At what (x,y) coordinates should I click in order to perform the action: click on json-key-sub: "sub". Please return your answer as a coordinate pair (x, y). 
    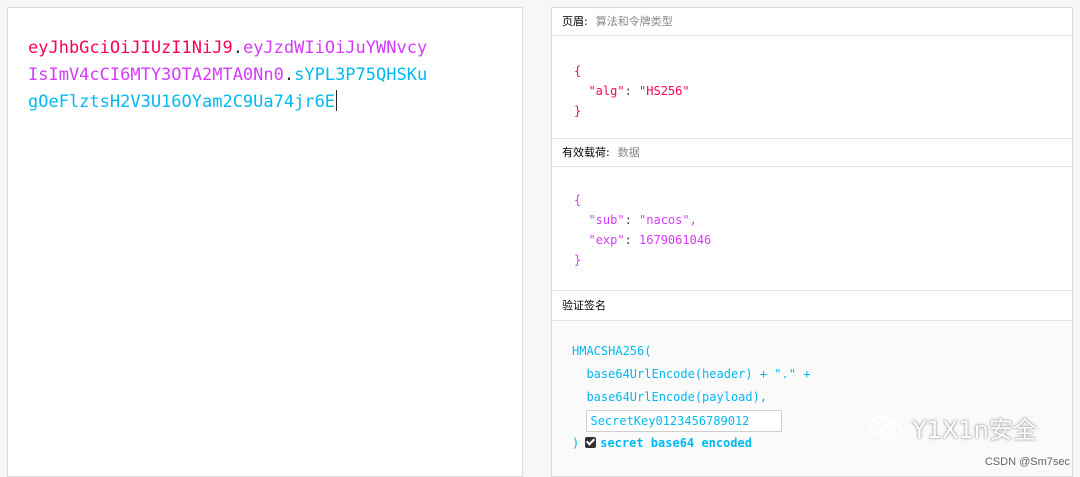
    Looking at the image, I should click on (606, 220).